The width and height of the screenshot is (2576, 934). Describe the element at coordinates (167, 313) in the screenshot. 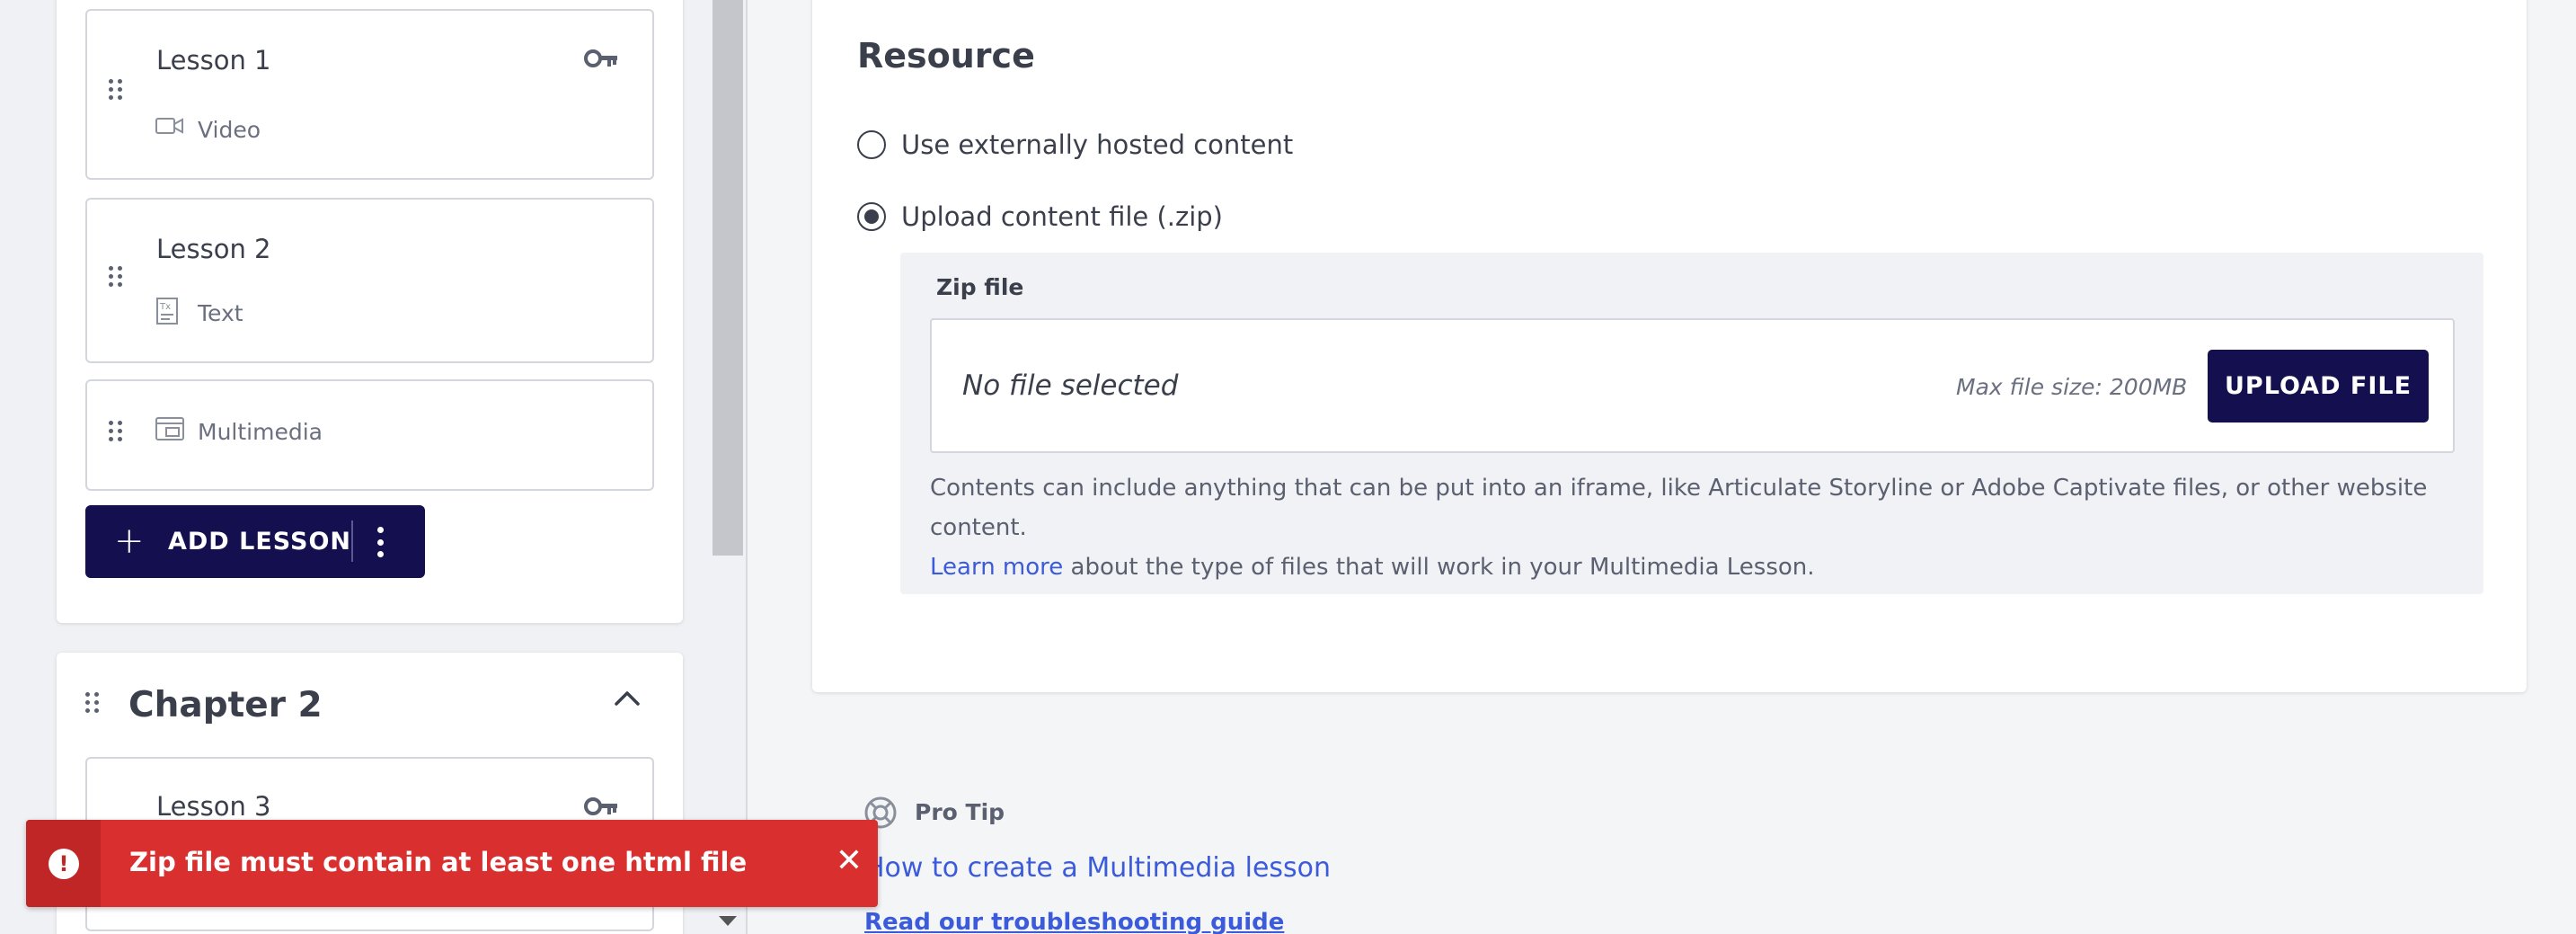

I see `text-document-icon: Tx` at that location.